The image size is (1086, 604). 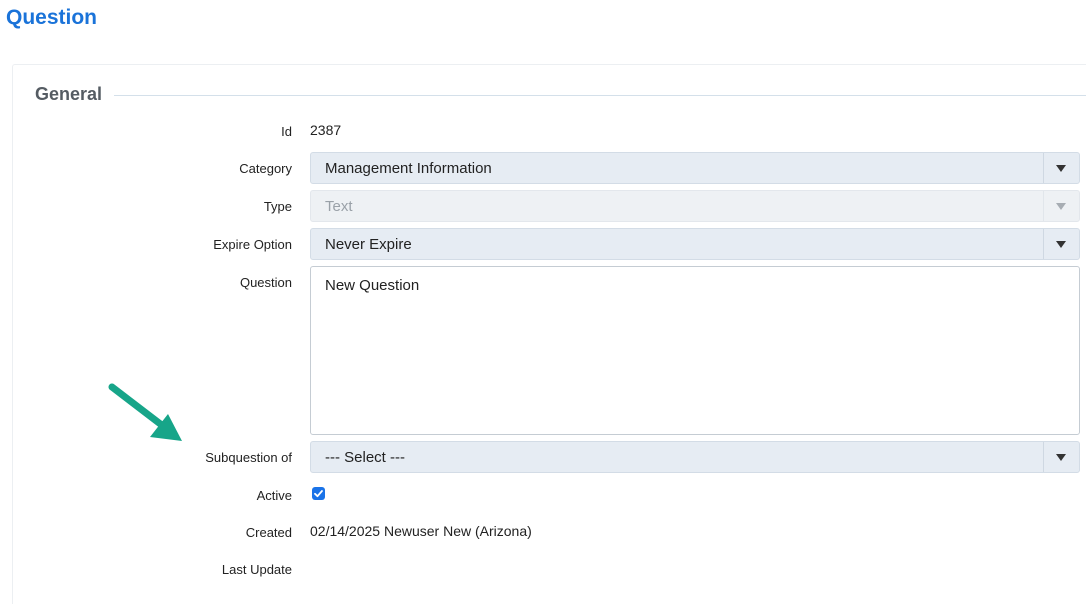 I want to click on subquestion-label: Subquestion of, so click(x=248, y=457).